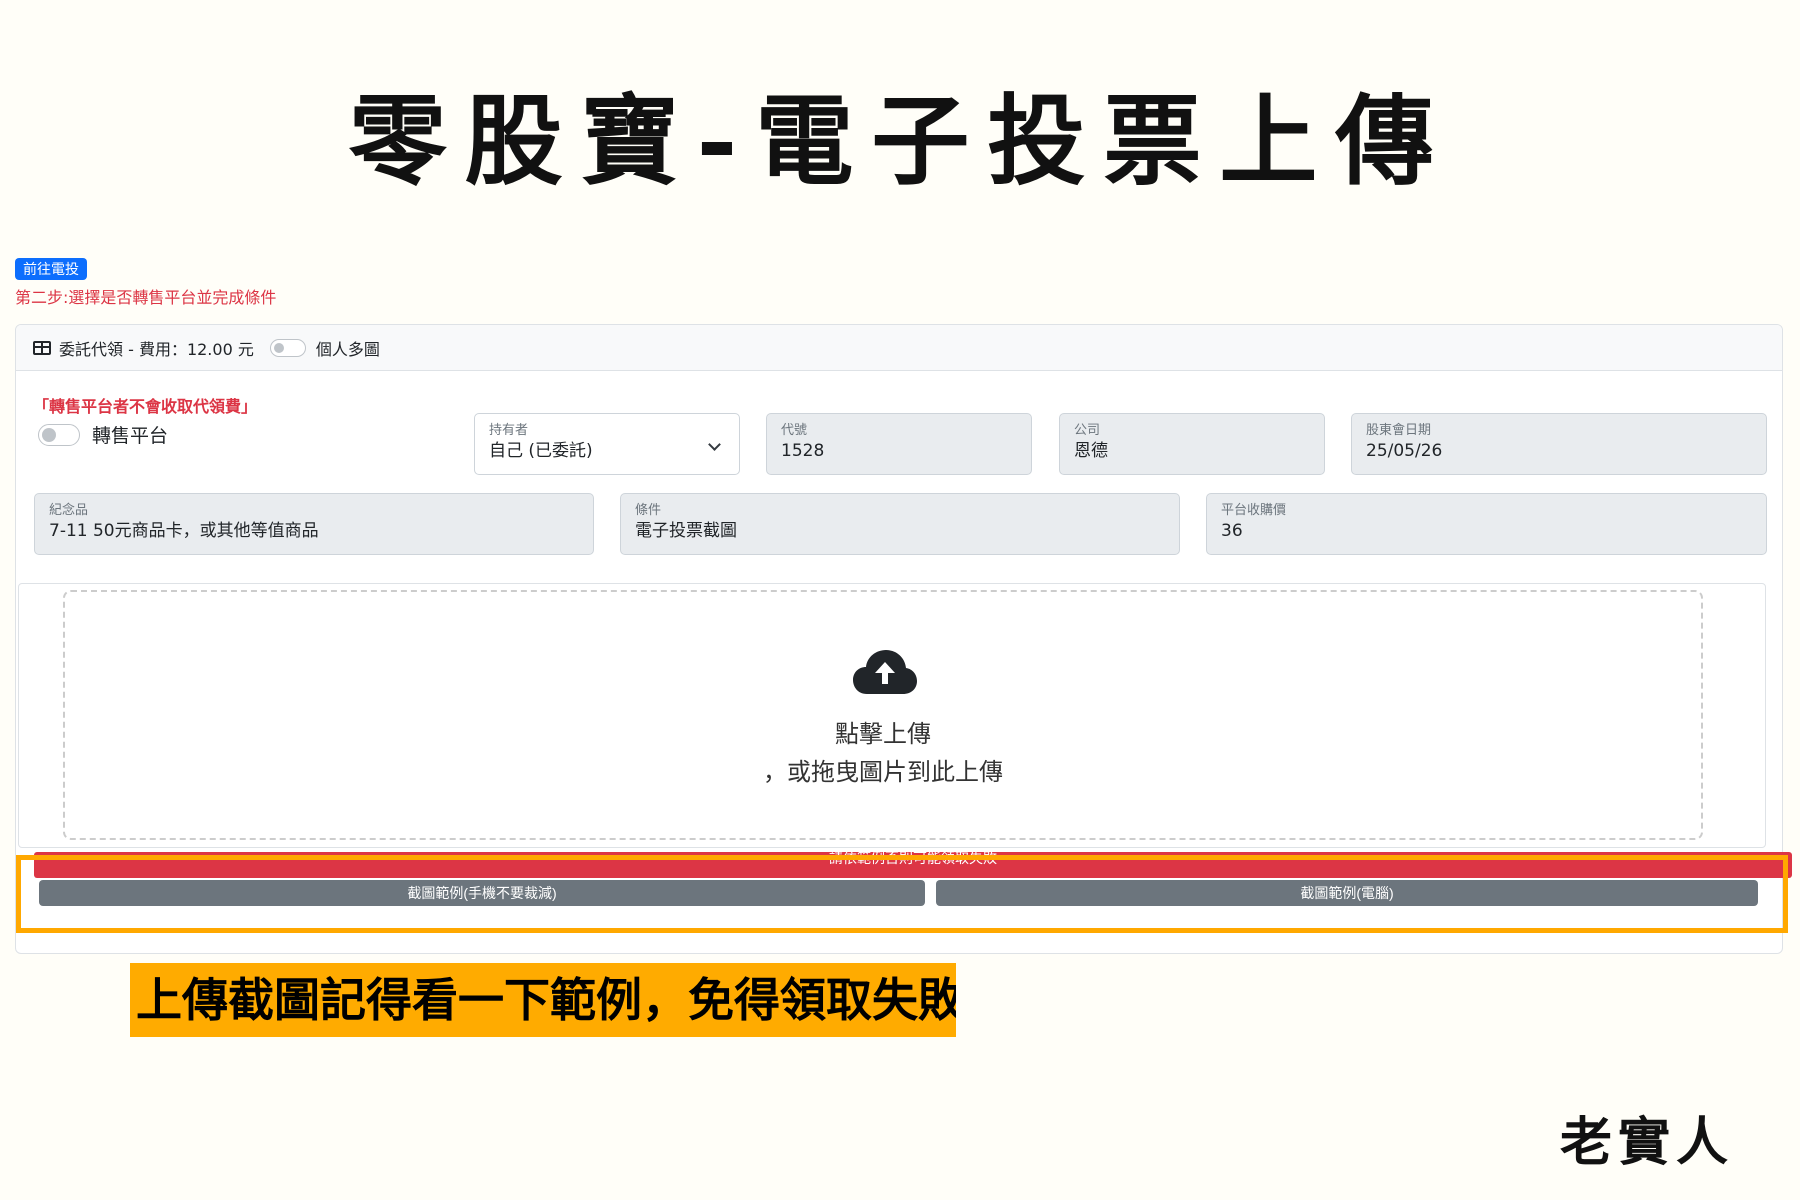 The width and height of the screenshot is (1800, 1200). Describe the element at coordinates (146, 297) in the screenshot. I see `step-instruction: 第二步:選擇是否轉售平台並完成條件` at that location.